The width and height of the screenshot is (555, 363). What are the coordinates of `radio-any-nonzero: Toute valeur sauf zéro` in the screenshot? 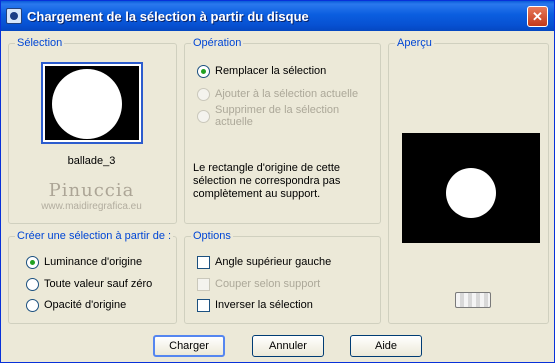 It's located at (89, 284).